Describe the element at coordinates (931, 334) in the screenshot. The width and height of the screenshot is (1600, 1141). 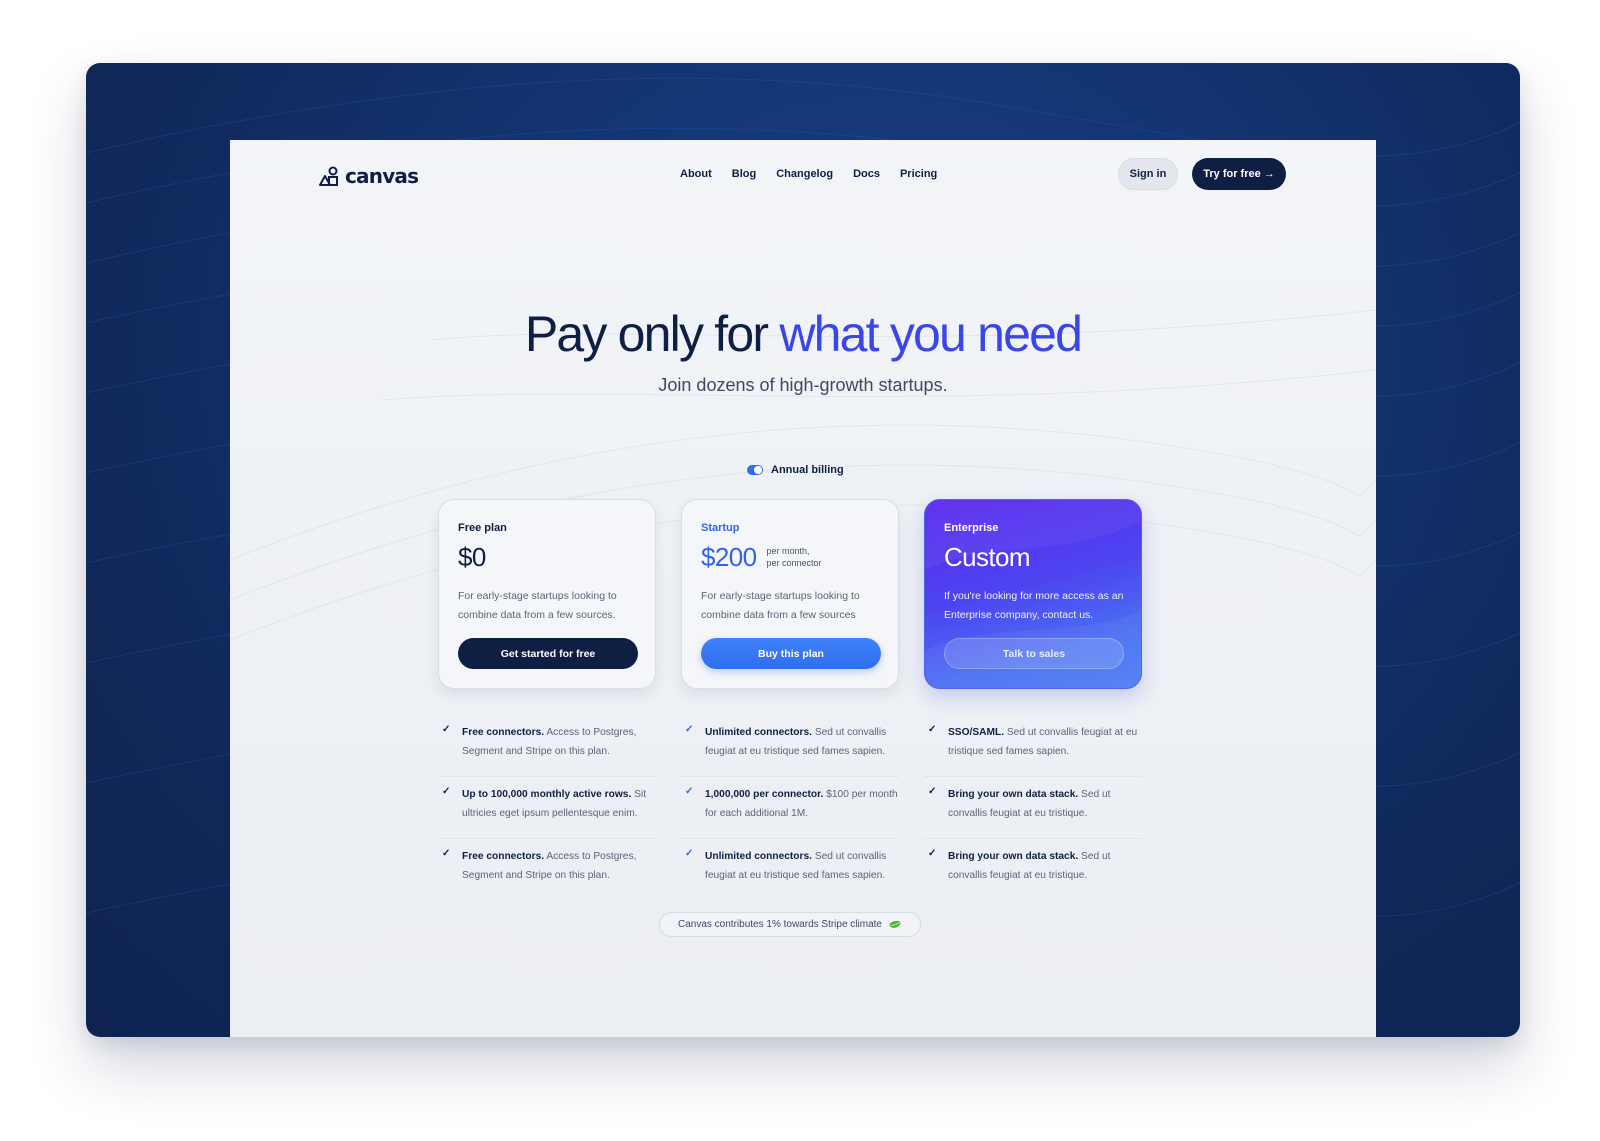
I see `title-accent: what you need` at that location.